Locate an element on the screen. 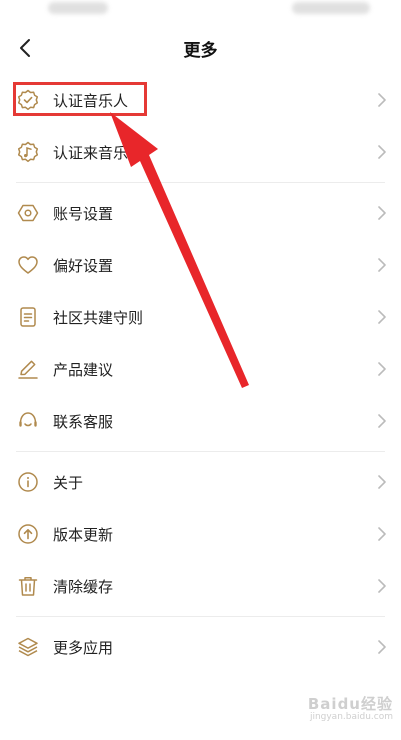  status-bar-indicators is located at coordinates (331, 8).